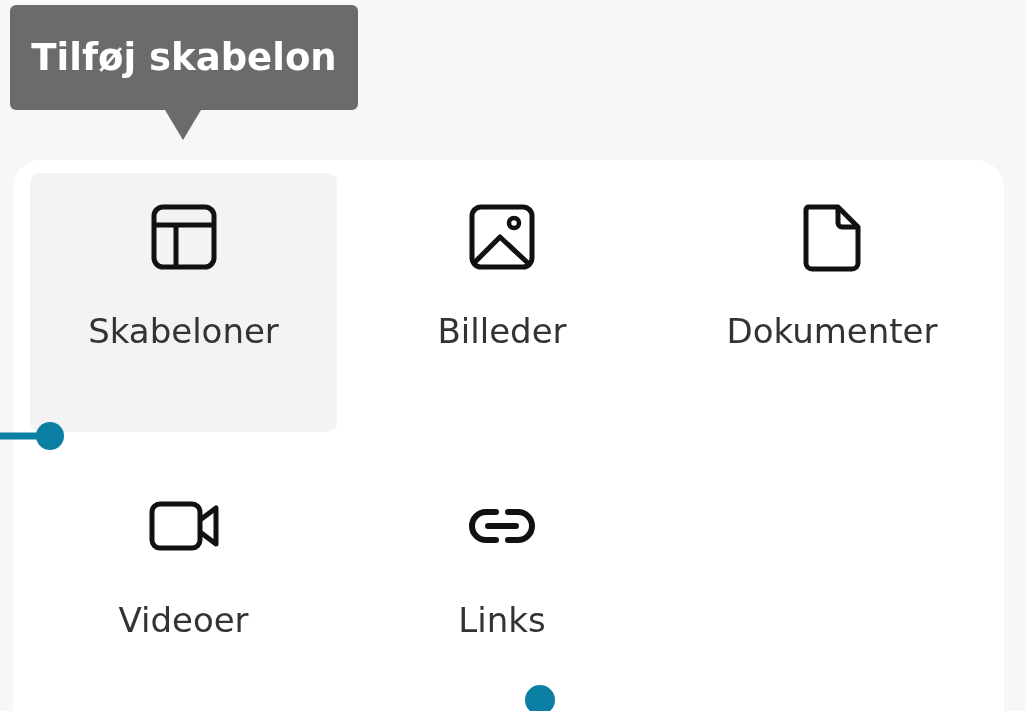 Image resolution: width=1026 pixels, height=711 pixels. What do you see at coordinates (183, 586) in the screenshot?
I see `menu-item: Videoer` at bounding box center [183, 586].